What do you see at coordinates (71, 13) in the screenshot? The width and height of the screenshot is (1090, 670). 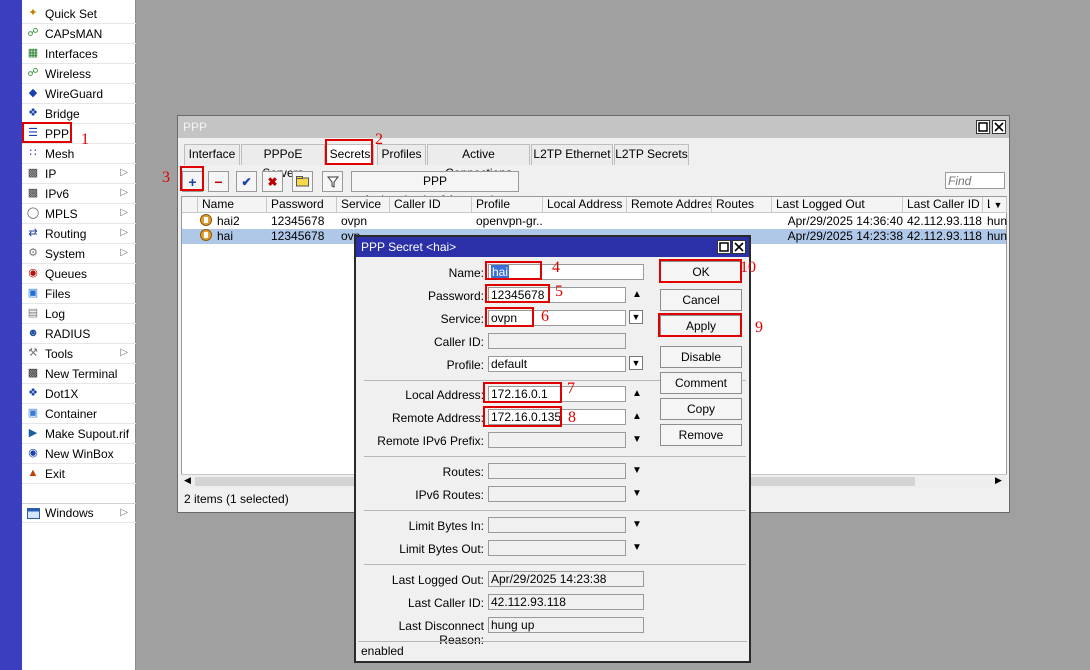 I see `sidebar-item-label: Quick Set` at bounding box center [71, 13].